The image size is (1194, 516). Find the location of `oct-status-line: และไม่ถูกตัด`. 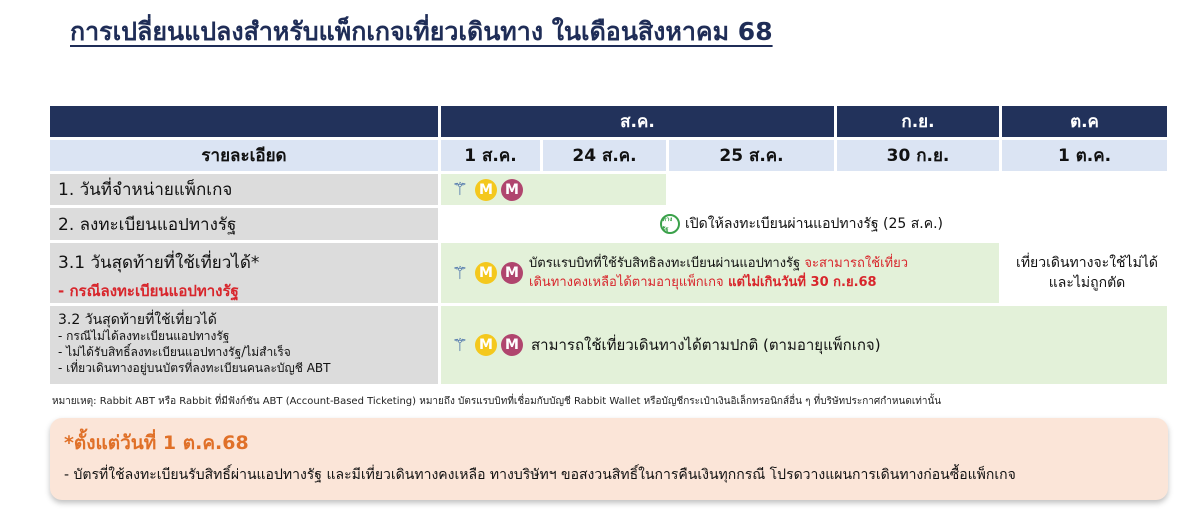

oct-status-line: และไม่ถูกตัด is located at coordinates (1087, 283).